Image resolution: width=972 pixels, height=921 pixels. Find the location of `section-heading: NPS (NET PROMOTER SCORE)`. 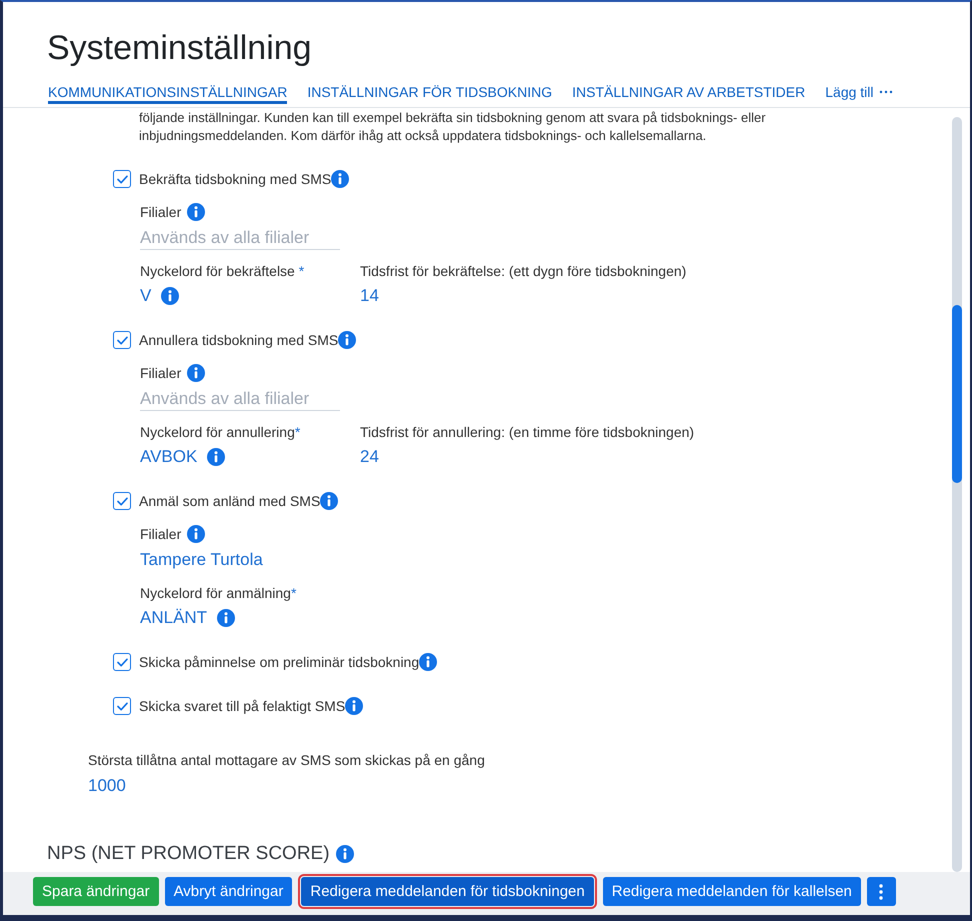

section-heading: NPS (NET PROMOTER SCORE) is located at coordinates (188, 854).